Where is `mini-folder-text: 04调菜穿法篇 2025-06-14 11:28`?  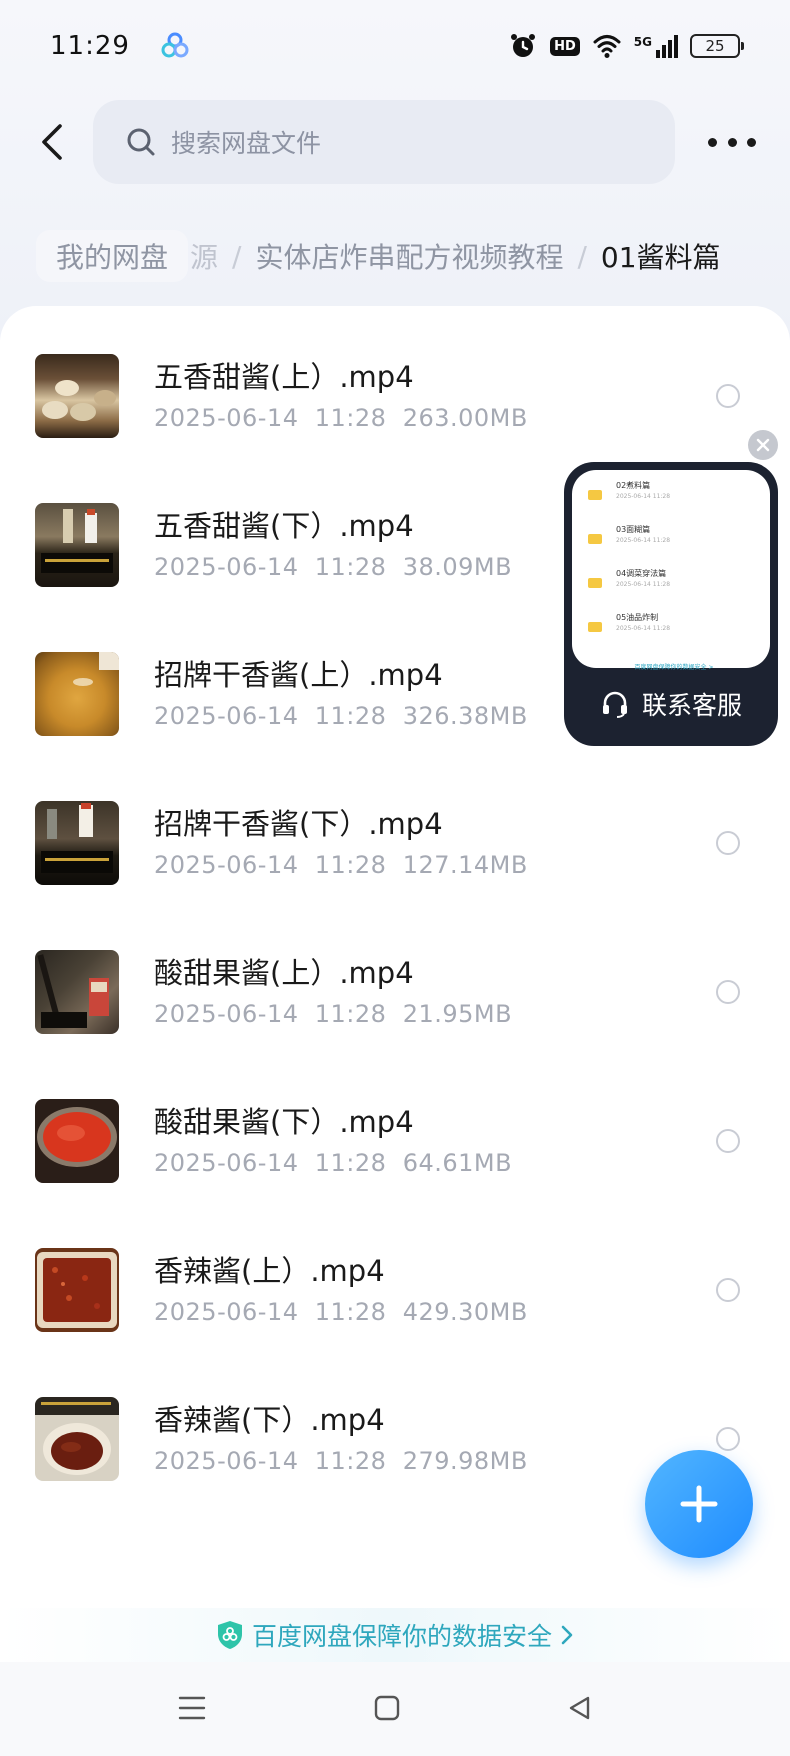 mini-folder-text: 04调菜穿法篇 2025-06-14 11:28 is located at coordinates (643, 578).